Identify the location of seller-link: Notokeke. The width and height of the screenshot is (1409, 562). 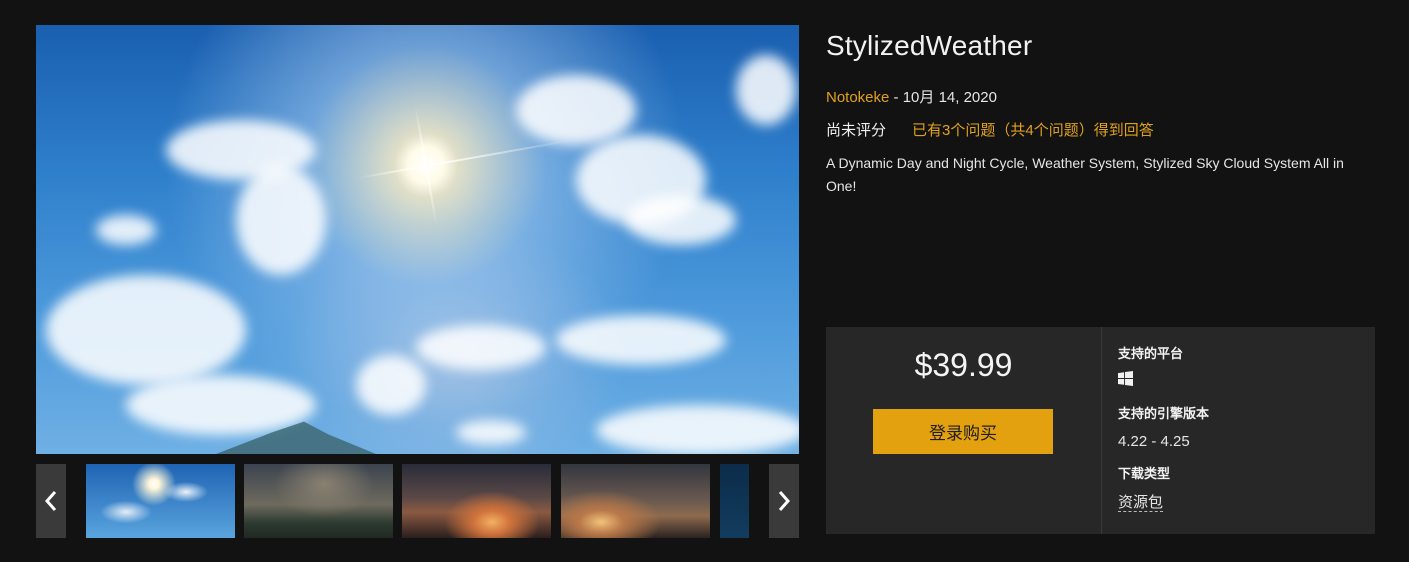
(857, 97).